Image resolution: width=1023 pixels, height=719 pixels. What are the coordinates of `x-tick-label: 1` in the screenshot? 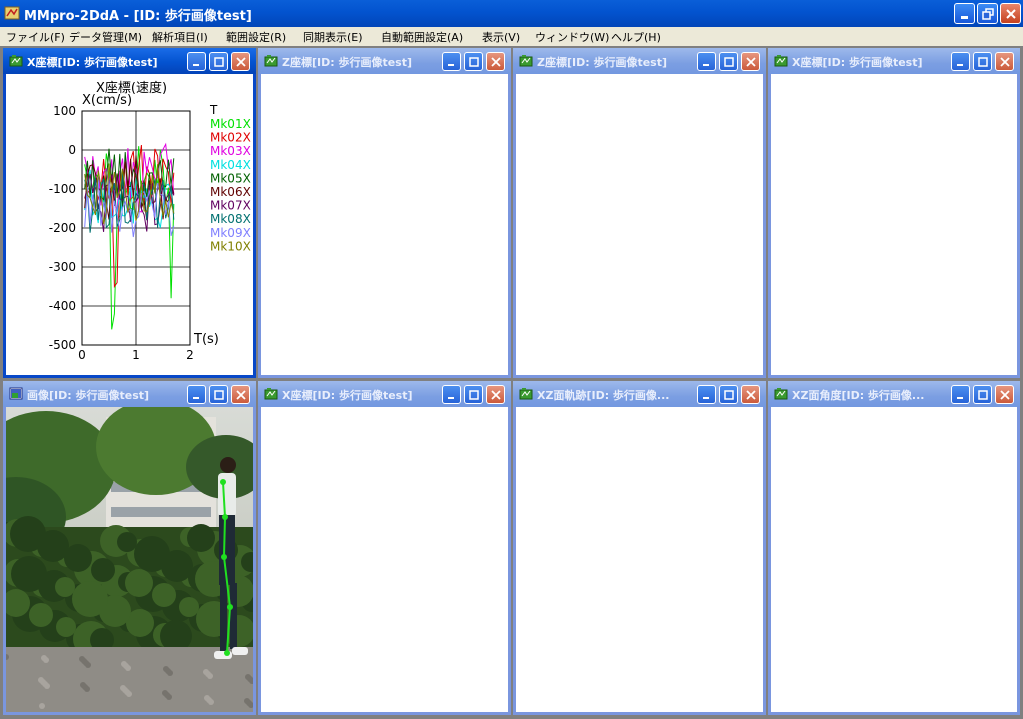 It's located at (136, 355).